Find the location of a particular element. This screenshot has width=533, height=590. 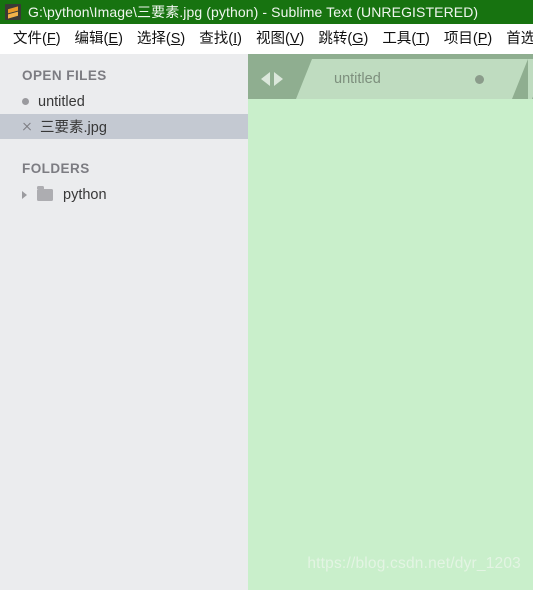

menu-item-edit: 编辑(E) is located at coordinates (99, 39).